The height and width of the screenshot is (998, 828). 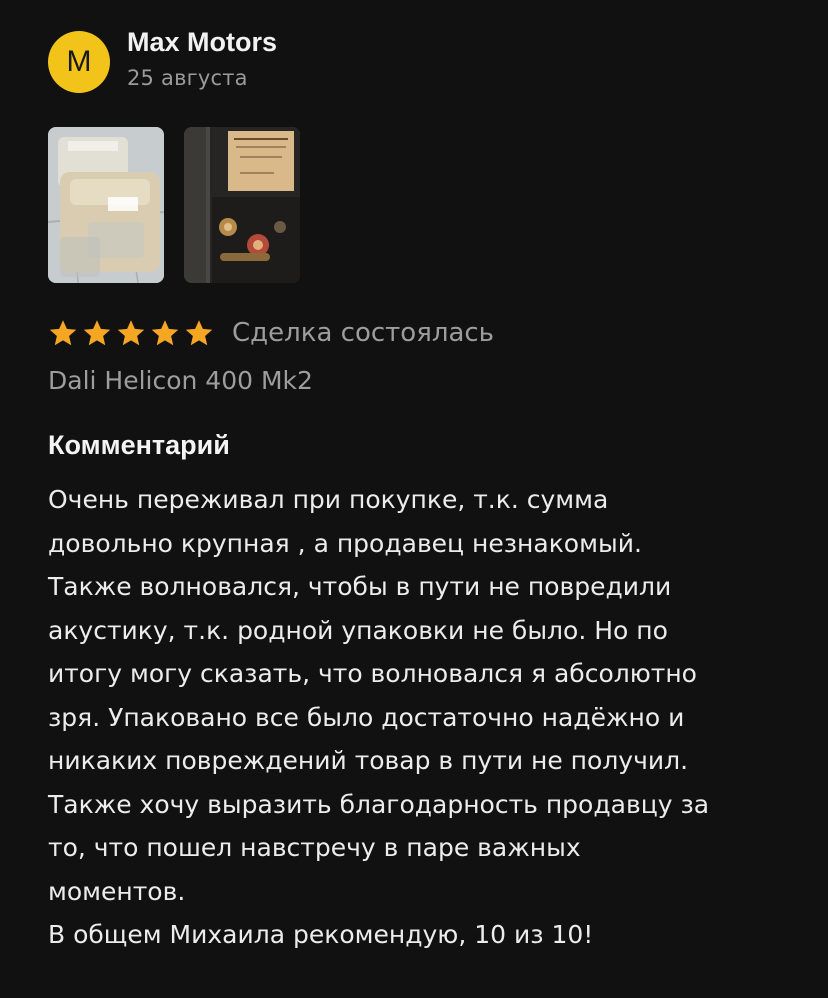 What do you see at coordinates (174, 205) in the screenshot?
I see `review-photos` at bounding box center [174, 205].